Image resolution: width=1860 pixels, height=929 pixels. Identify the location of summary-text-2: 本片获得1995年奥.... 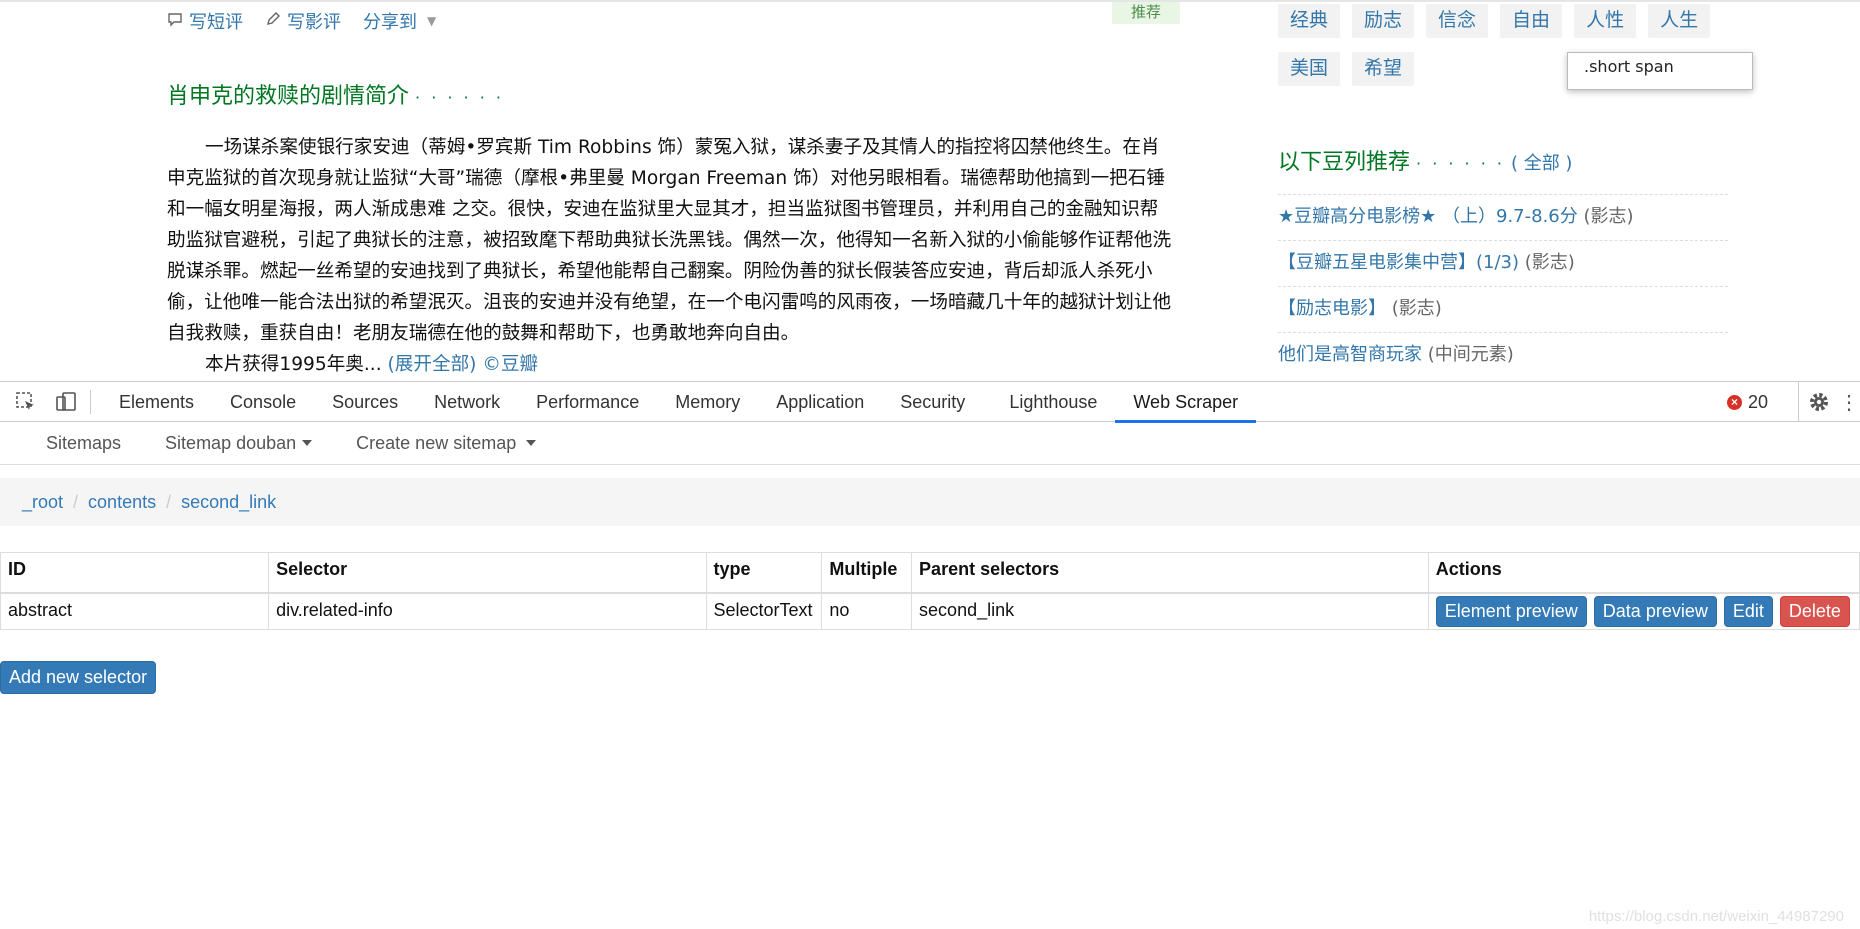
(293, 364).